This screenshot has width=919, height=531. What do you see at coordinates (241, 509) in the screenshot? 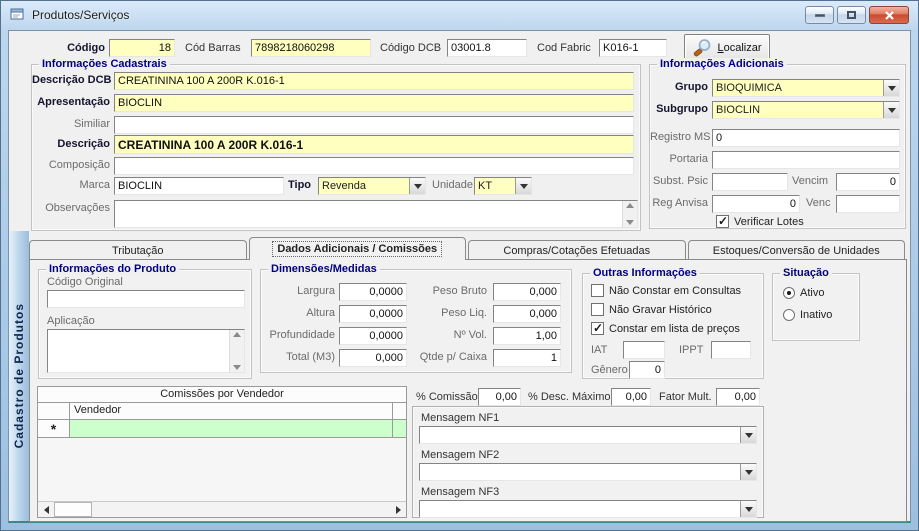
I see `scrollbar-track` at bounding box center [241, 509].